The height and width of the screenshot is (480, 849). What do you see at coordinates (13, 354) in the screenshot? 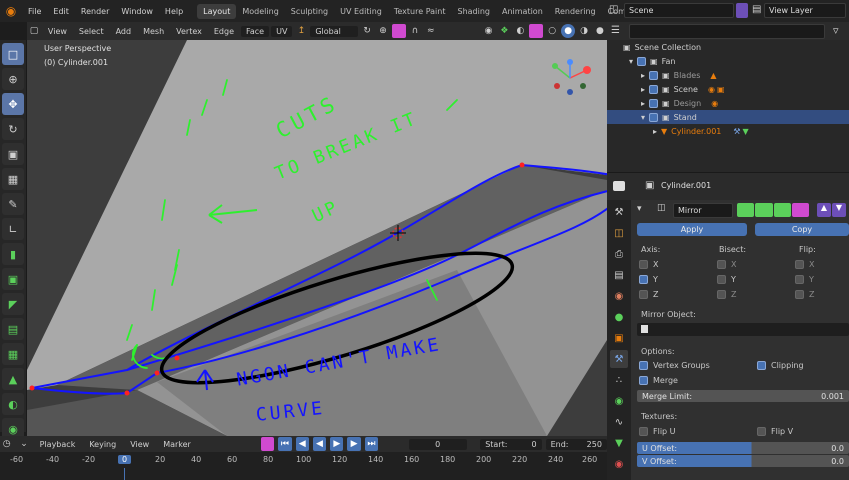
I see `knife-icon: ▦` at bounding box center [13, 354].